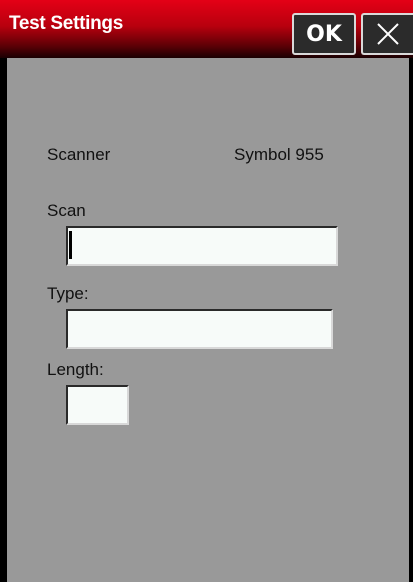 The width and height of the screenshot is (413, 582). What do you see at coordinates (75, 369) in the screenshot?
I see `length-label: Length:` at bounding box center [75, 369].